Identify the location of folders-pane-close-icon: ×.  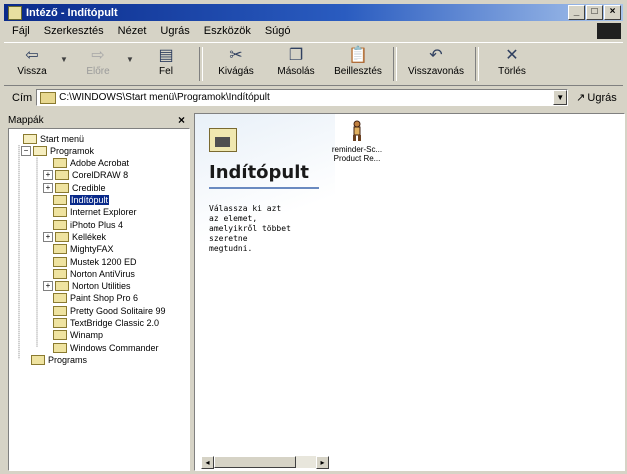
(181, 120).